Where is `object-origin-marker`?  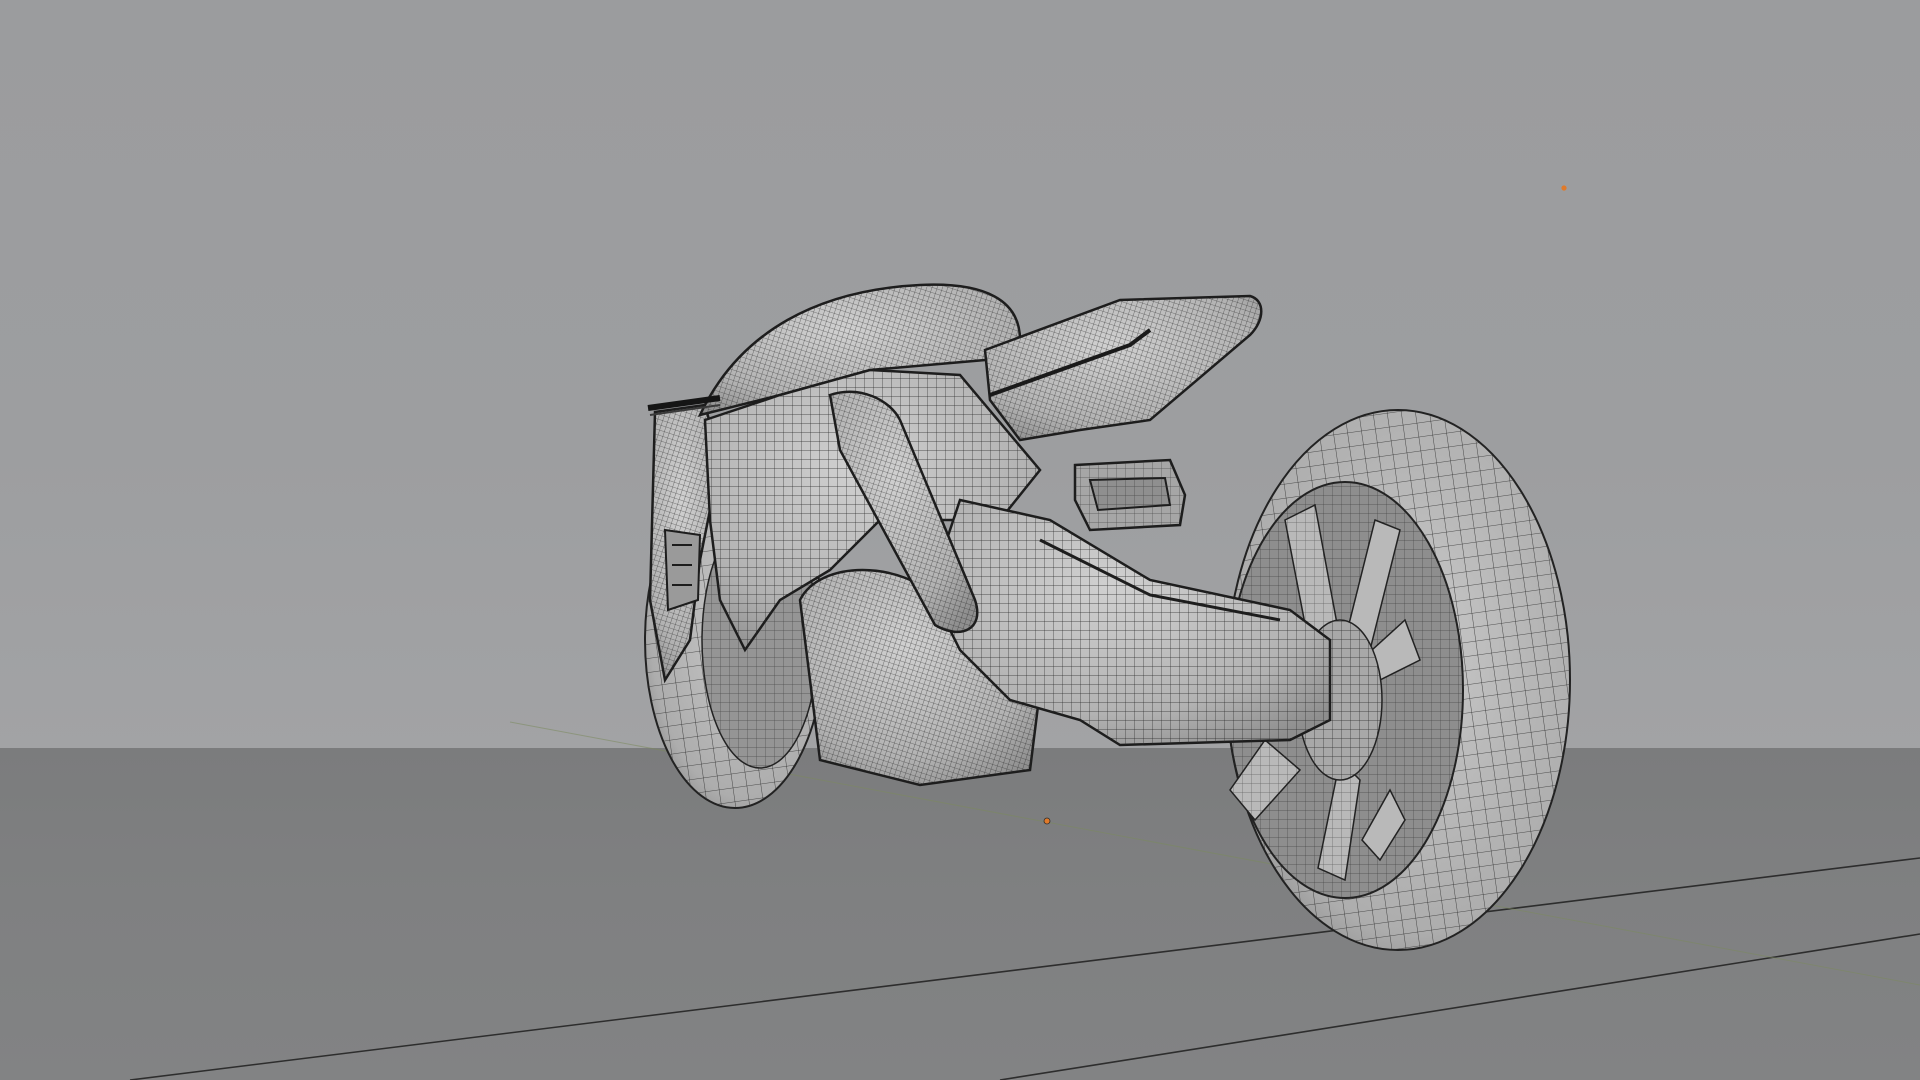
object-origin-marker is located at coordinates (1047, 821).